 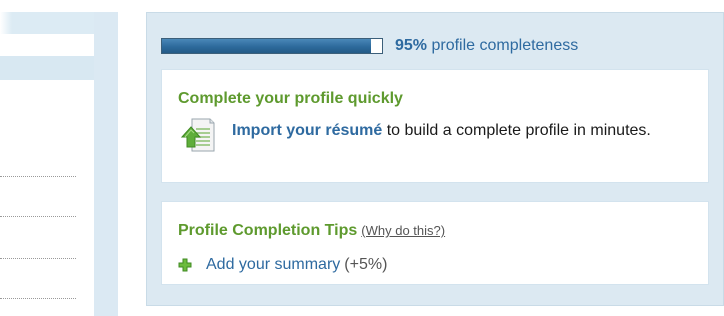 What do you see at coordinates (266, 46) in the screenshot?
I see `progress-bar-fill` at bounding box center [266, 46].